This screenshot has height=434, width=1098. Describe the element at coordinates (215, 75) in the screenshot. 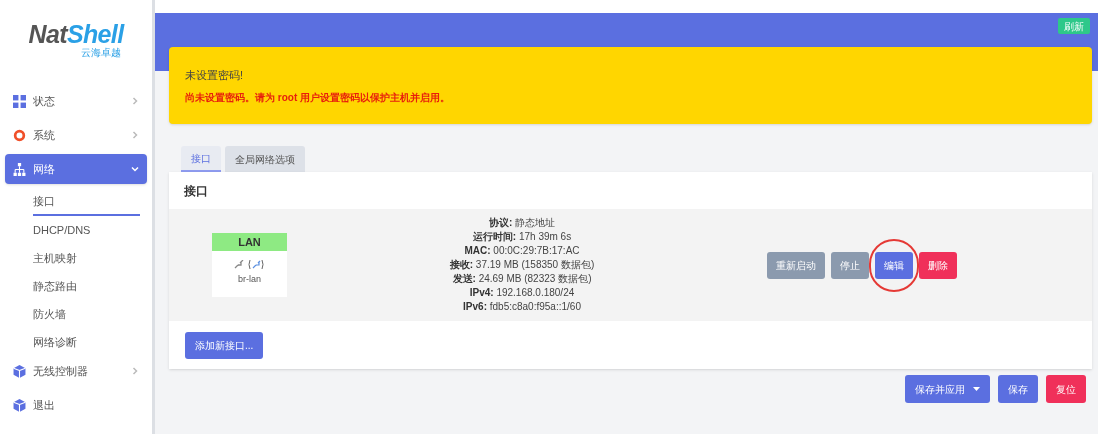

I see `alert-title: 未设置密码!` at that location.